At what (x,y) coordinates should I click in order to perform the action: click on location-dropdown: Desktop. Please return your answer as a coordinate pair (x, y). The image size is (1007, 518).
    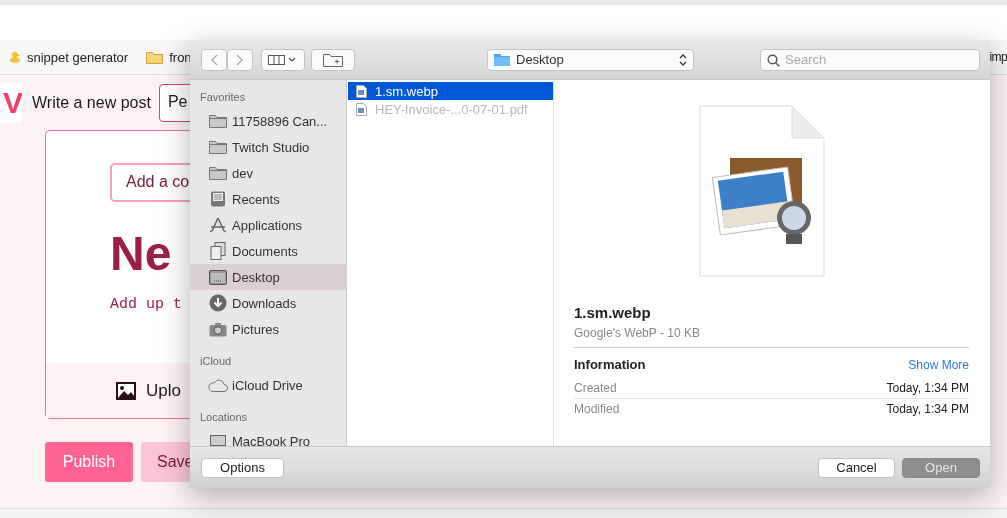
    Looking at the image, I should click on (590, 59).